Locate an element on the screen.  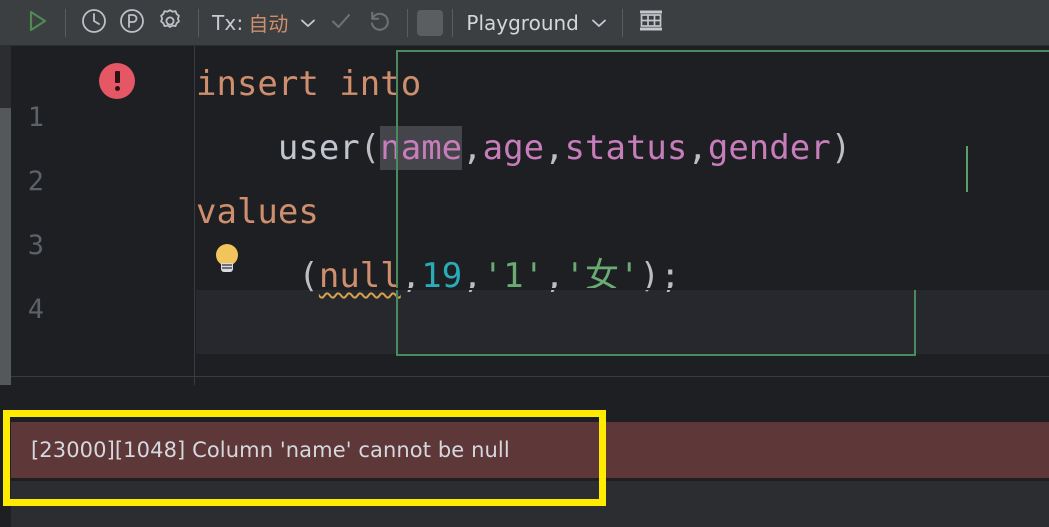
code-line-2: user(name,age,status,gender) is located at coordinates (622, 148).